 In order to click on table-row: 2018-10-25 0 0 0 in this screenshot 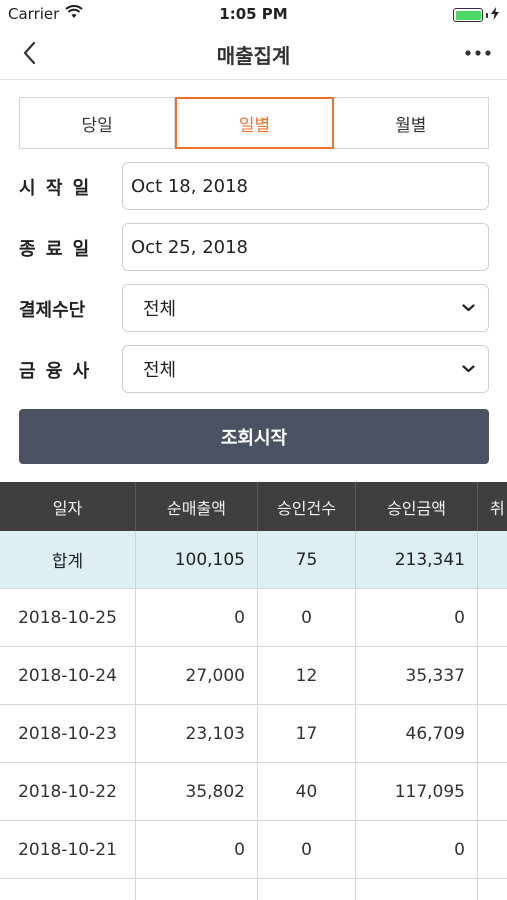, I will do `click(253, 618)`.